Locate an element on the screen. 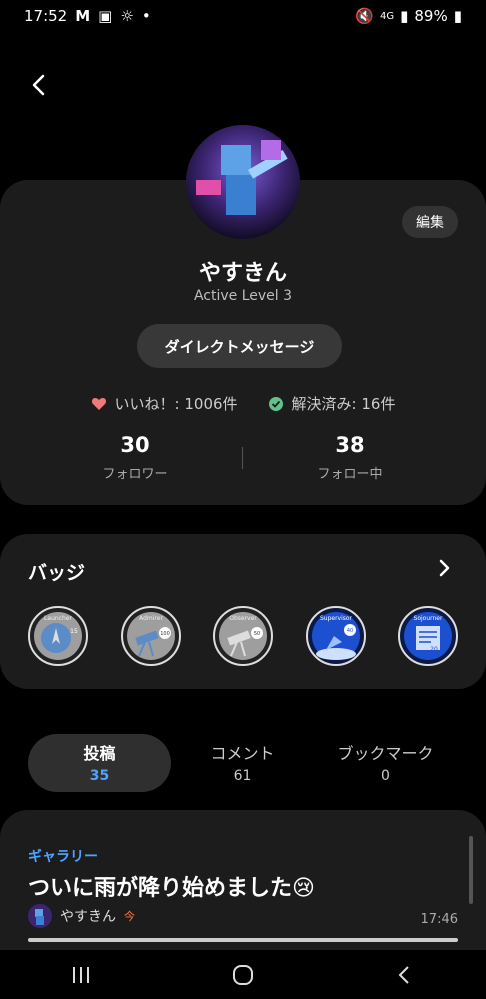  following-label: フォロー中 is located at coordinates (350, 474).